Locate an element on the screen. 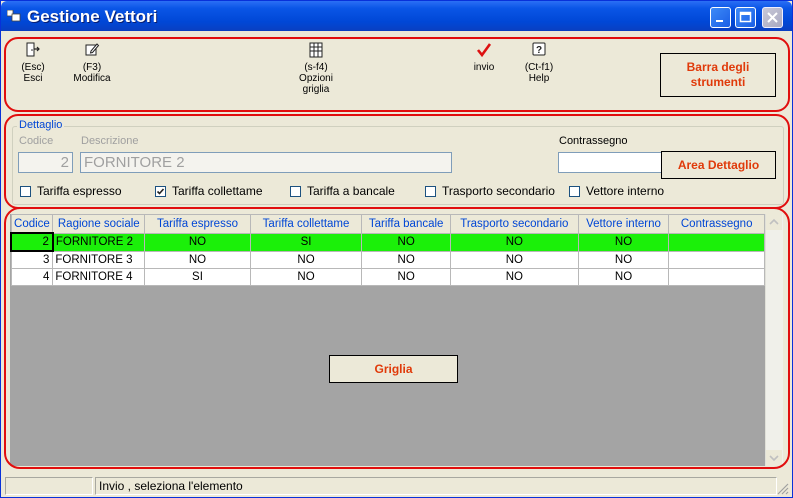 Image resolution: width=793 pixels, height=498 pixels. checkbox-trasporto-secondario: Trasporto secondario is located at coordinates (490, 191).